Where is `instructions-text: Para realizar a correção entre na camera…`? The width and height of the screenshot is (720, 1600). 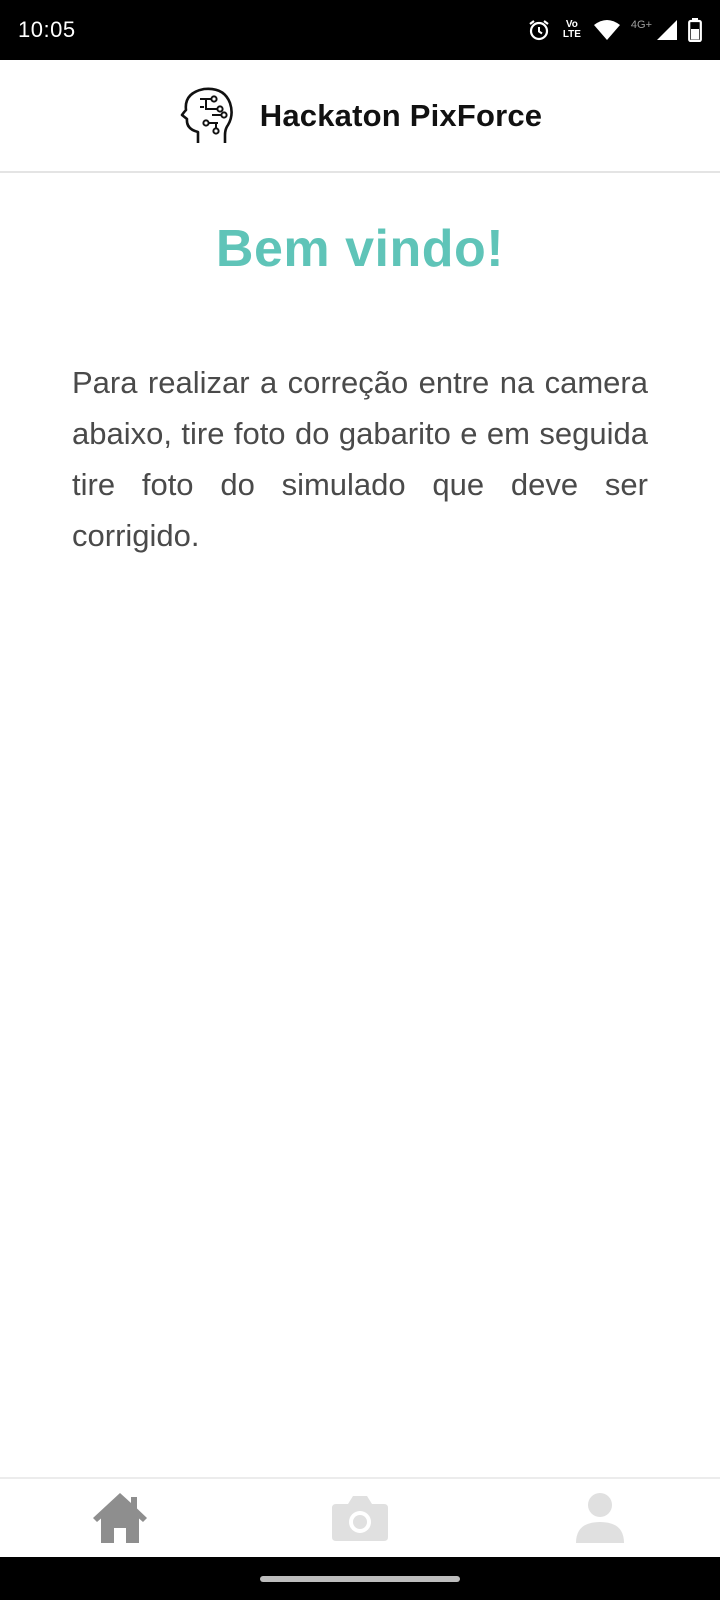
instructions-text: Para realizar a correção entre na camera… is located at coordinates (360, 459).